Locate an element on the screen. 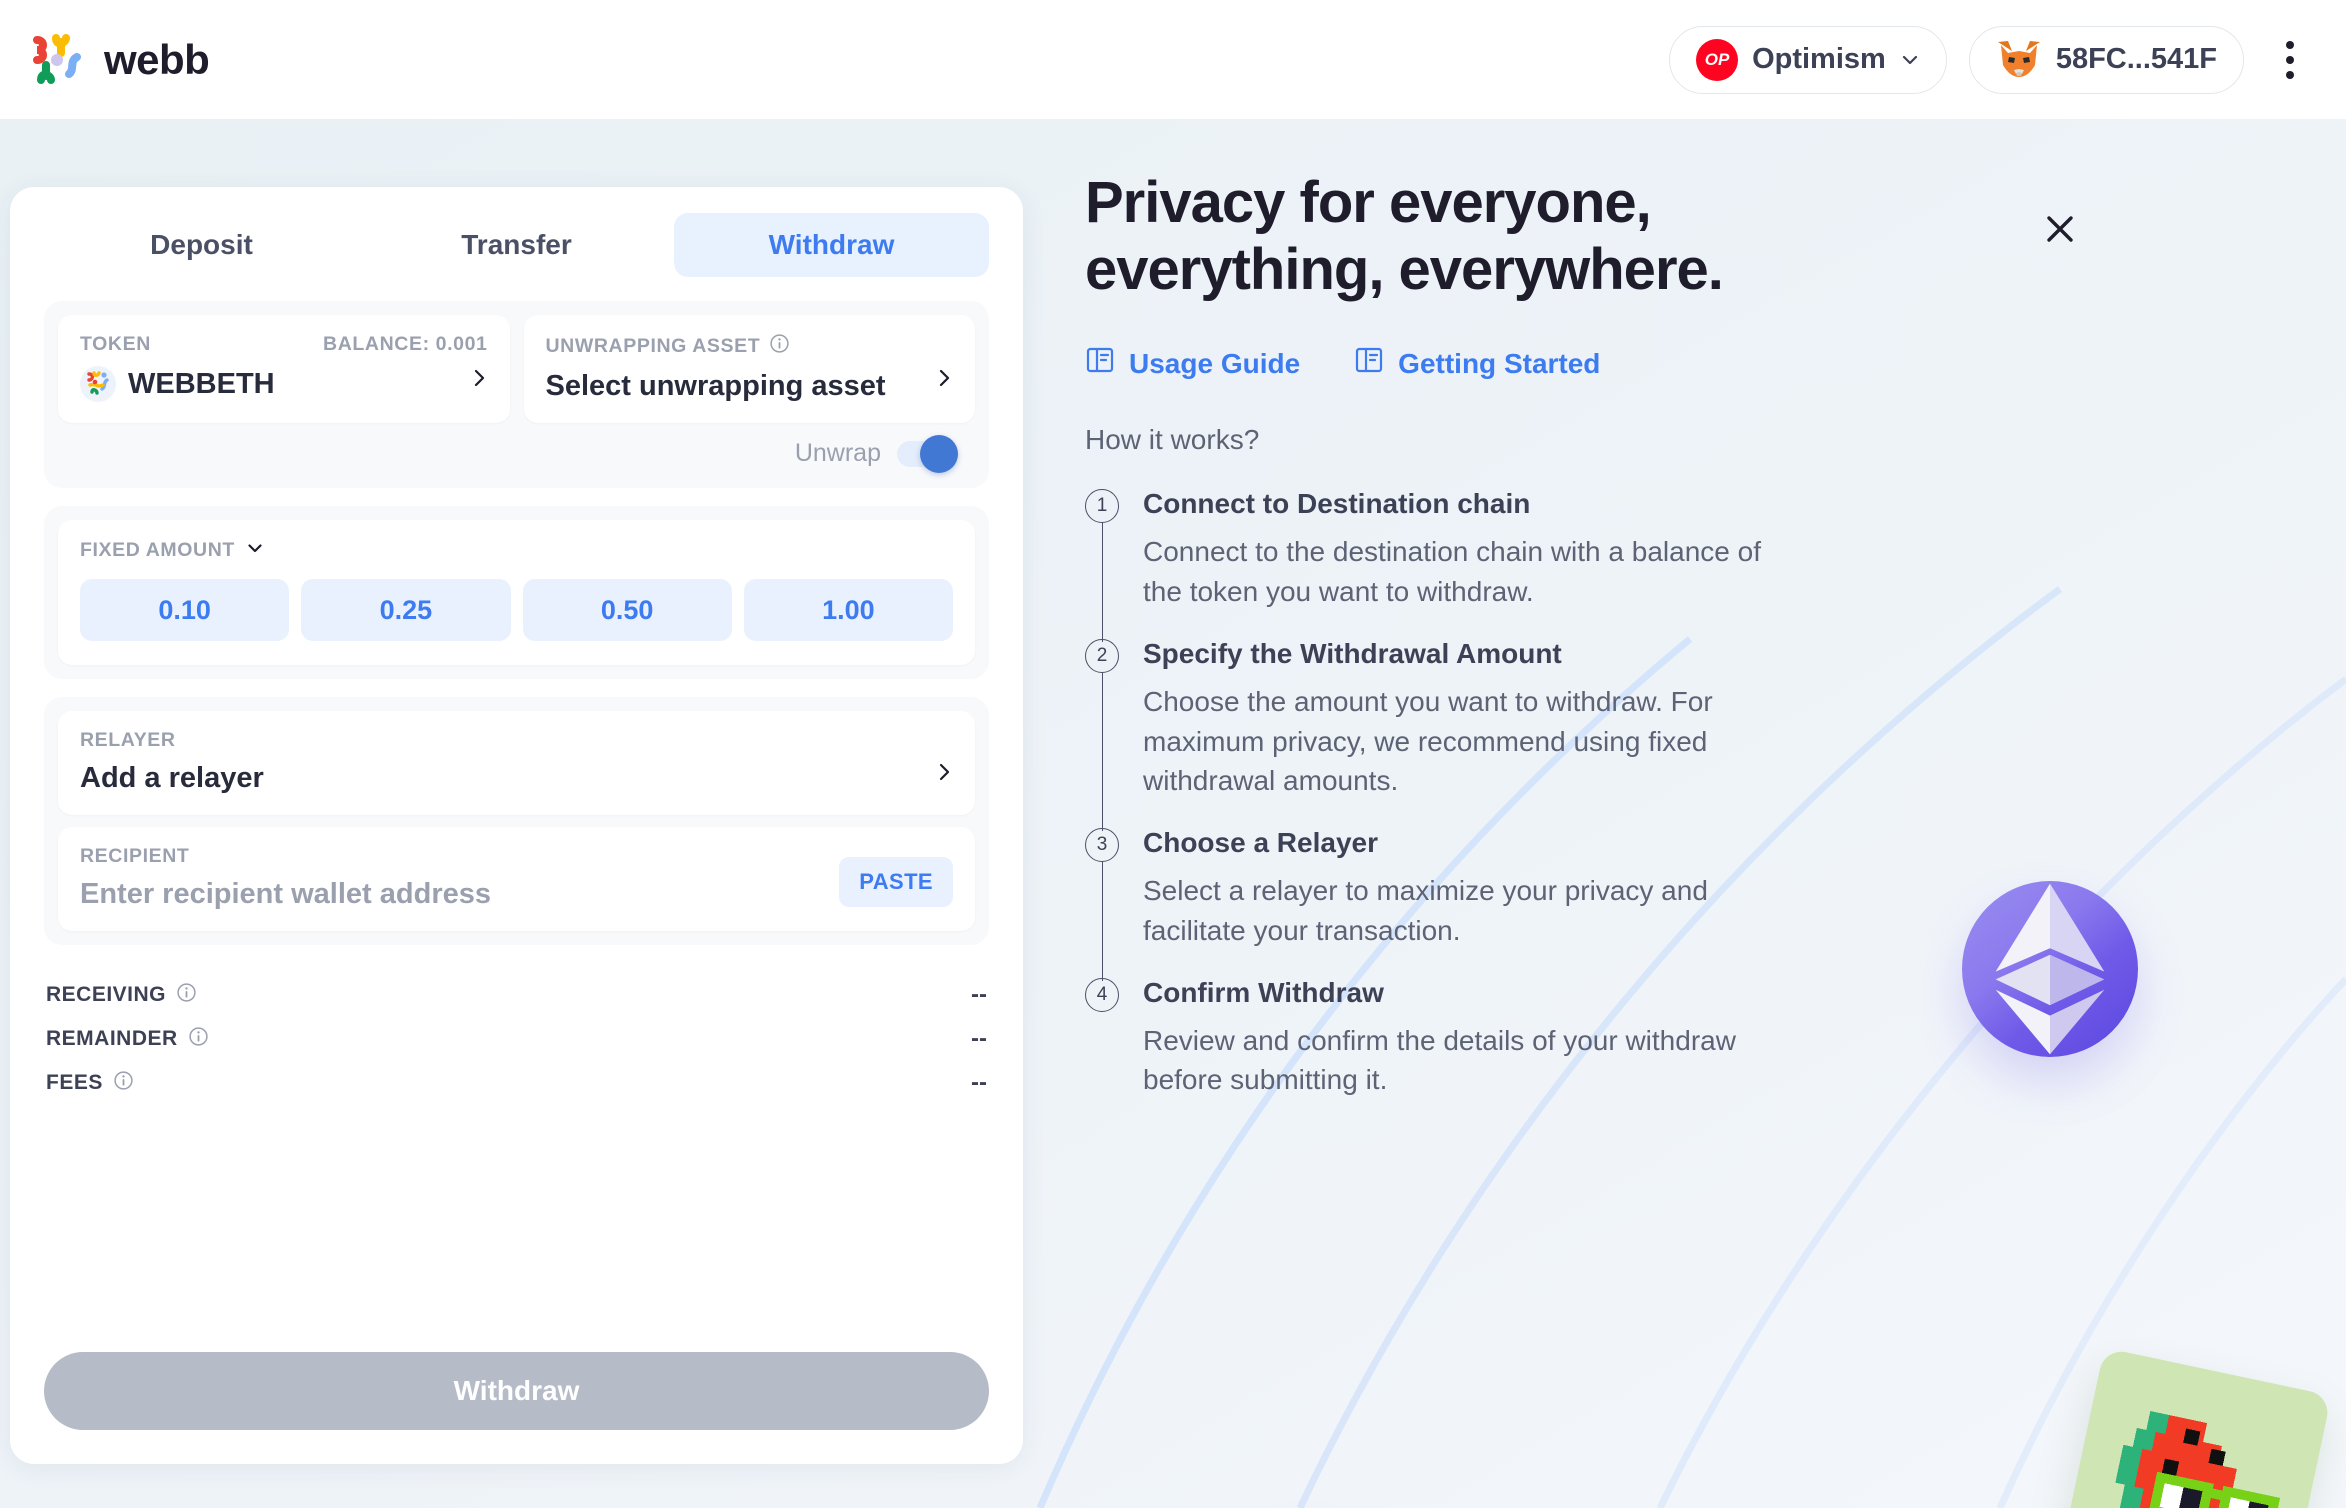  withdraw-submit-button: Withdraw is located at coordinates (516, 1391).